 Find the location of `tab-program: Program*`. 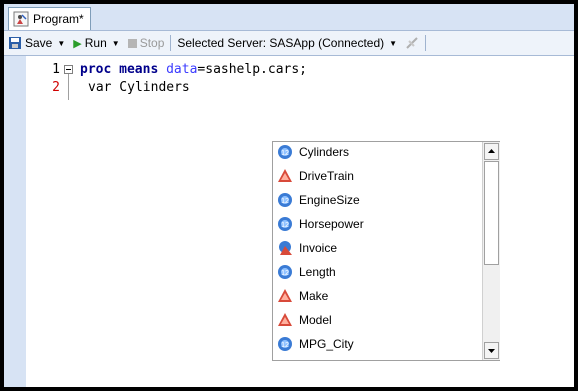

tab-program: Program* is located at coordinates (49, 18).